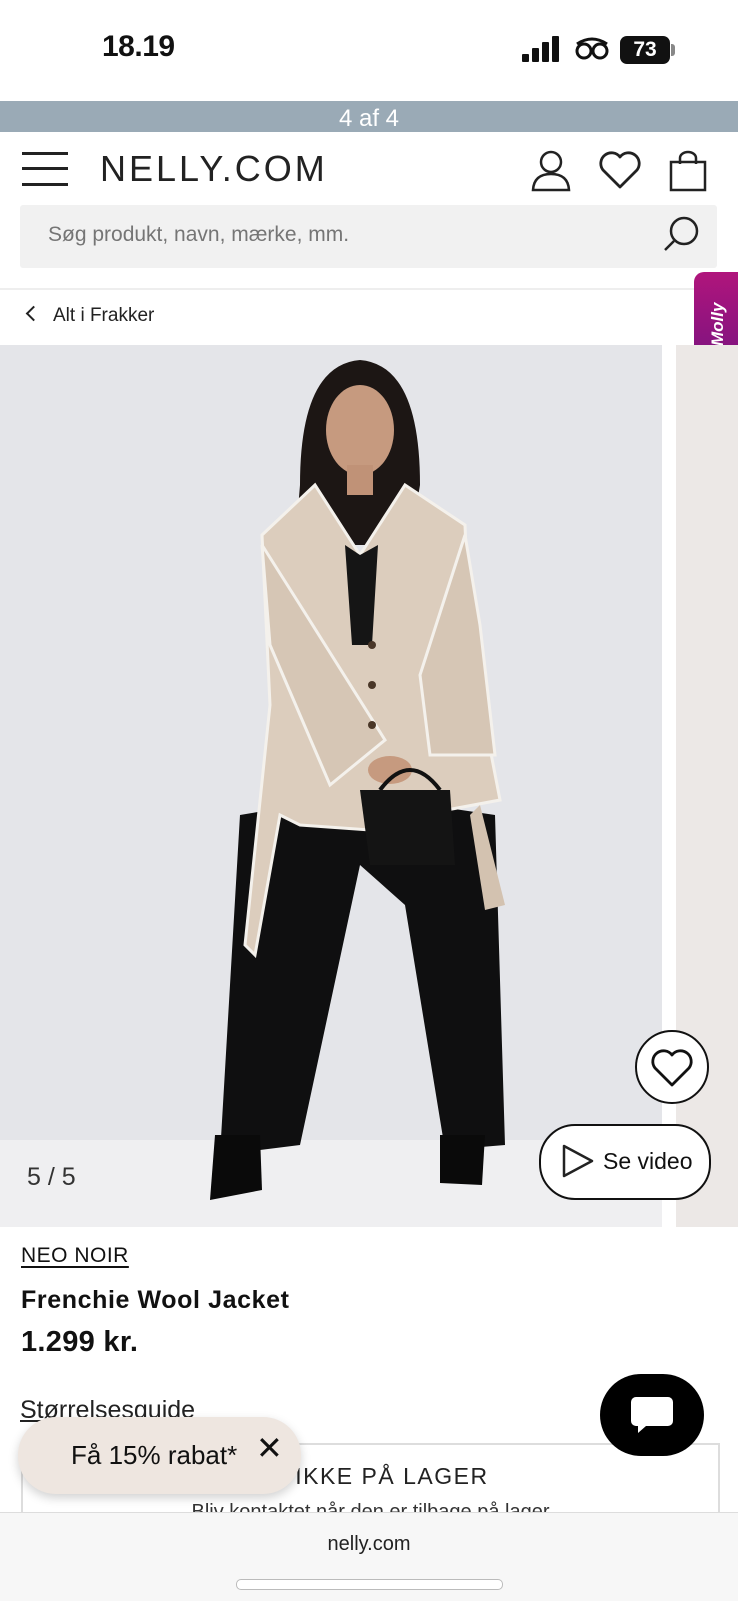  What do you see at coordinates (155, 1300) in the screenshot?
I see `product-name: Frenchie Wool Jacket` at bounding box center [155, 1300].